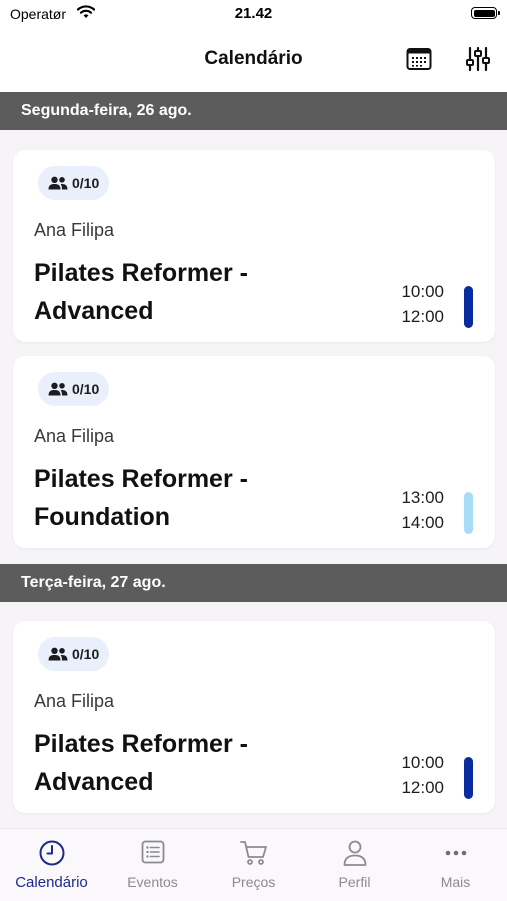 Image resolution: width=507 pixels, height=901 pixels. Describe the element at coordinates (253, 583) in the screenshot. I see `date-section-header: Terça-feira, 27 ago.` at that location.